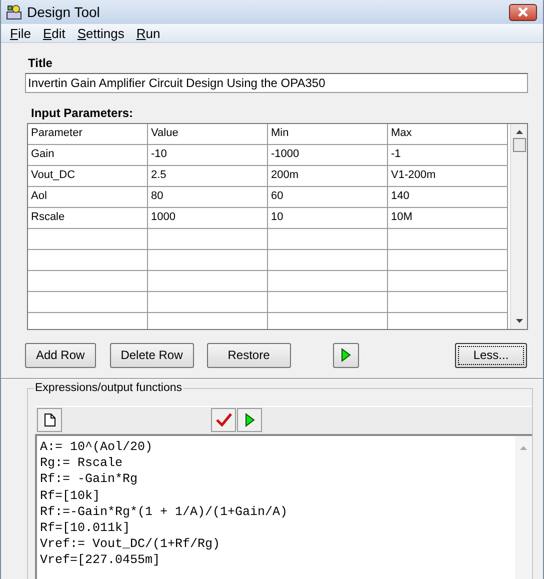 The height and width of the screenshot is (579, 544). What do you see at coordinates (208, 218) in the screenshot?
I see `table-cell: 1000` at bounding box center [208, 218].